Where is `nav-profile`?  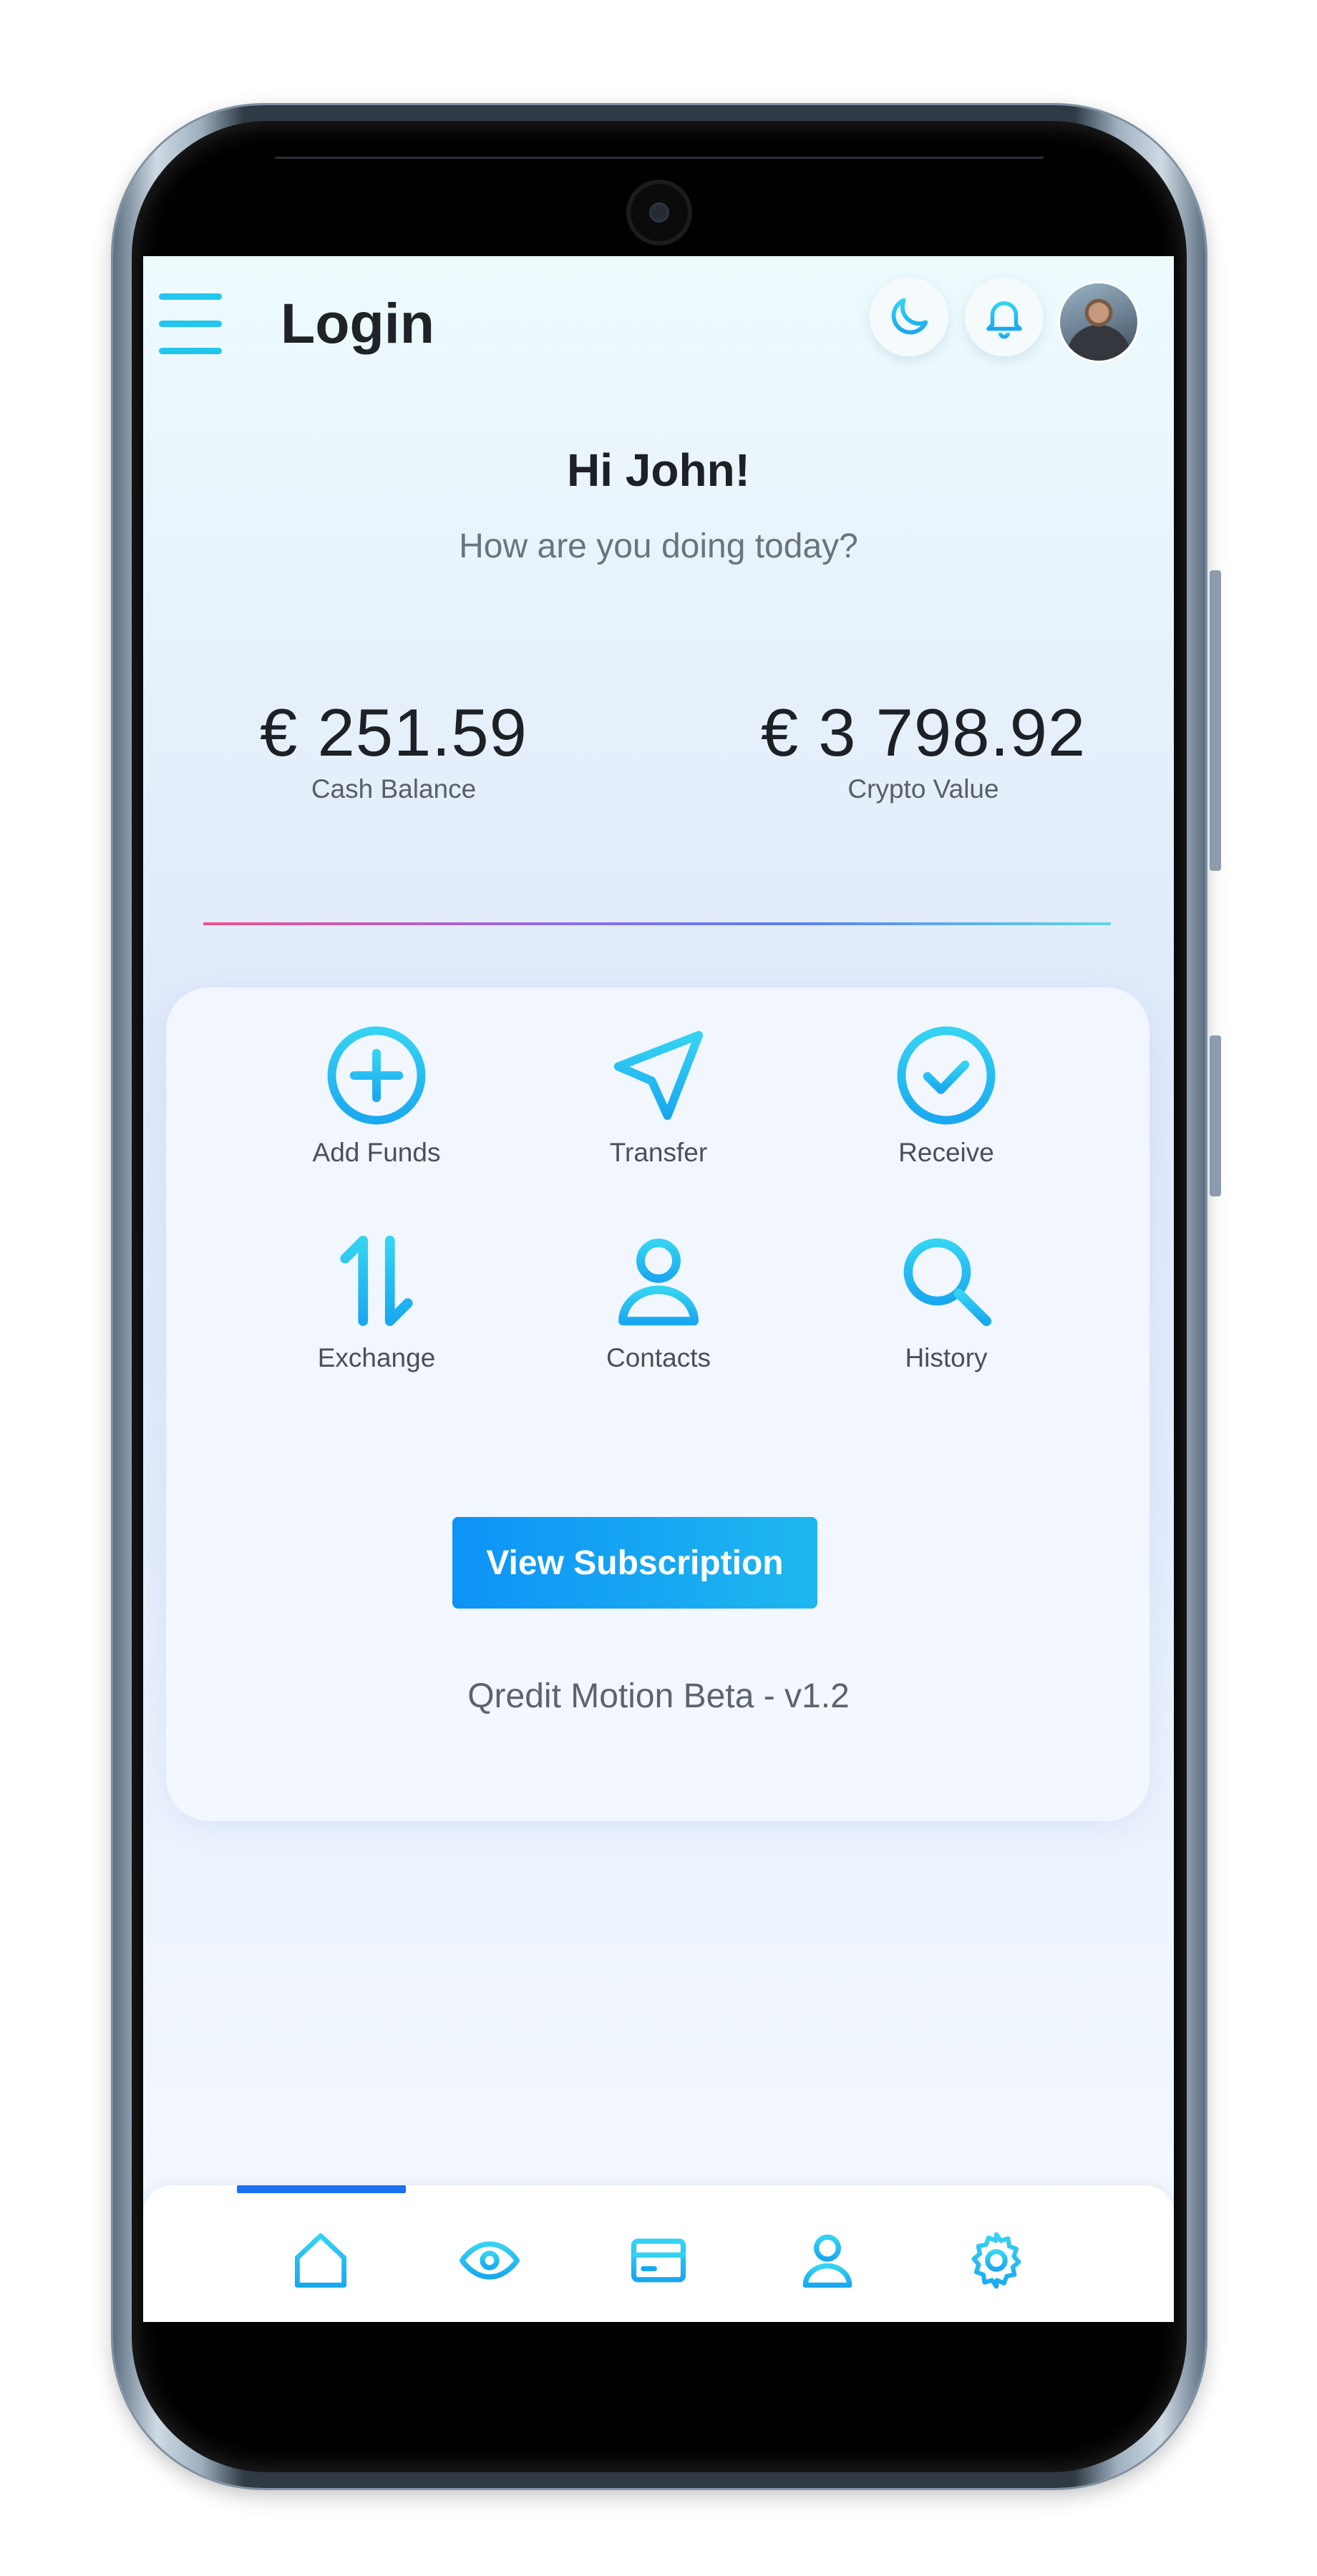 nav-profile is located at coordinates (827, 2260).